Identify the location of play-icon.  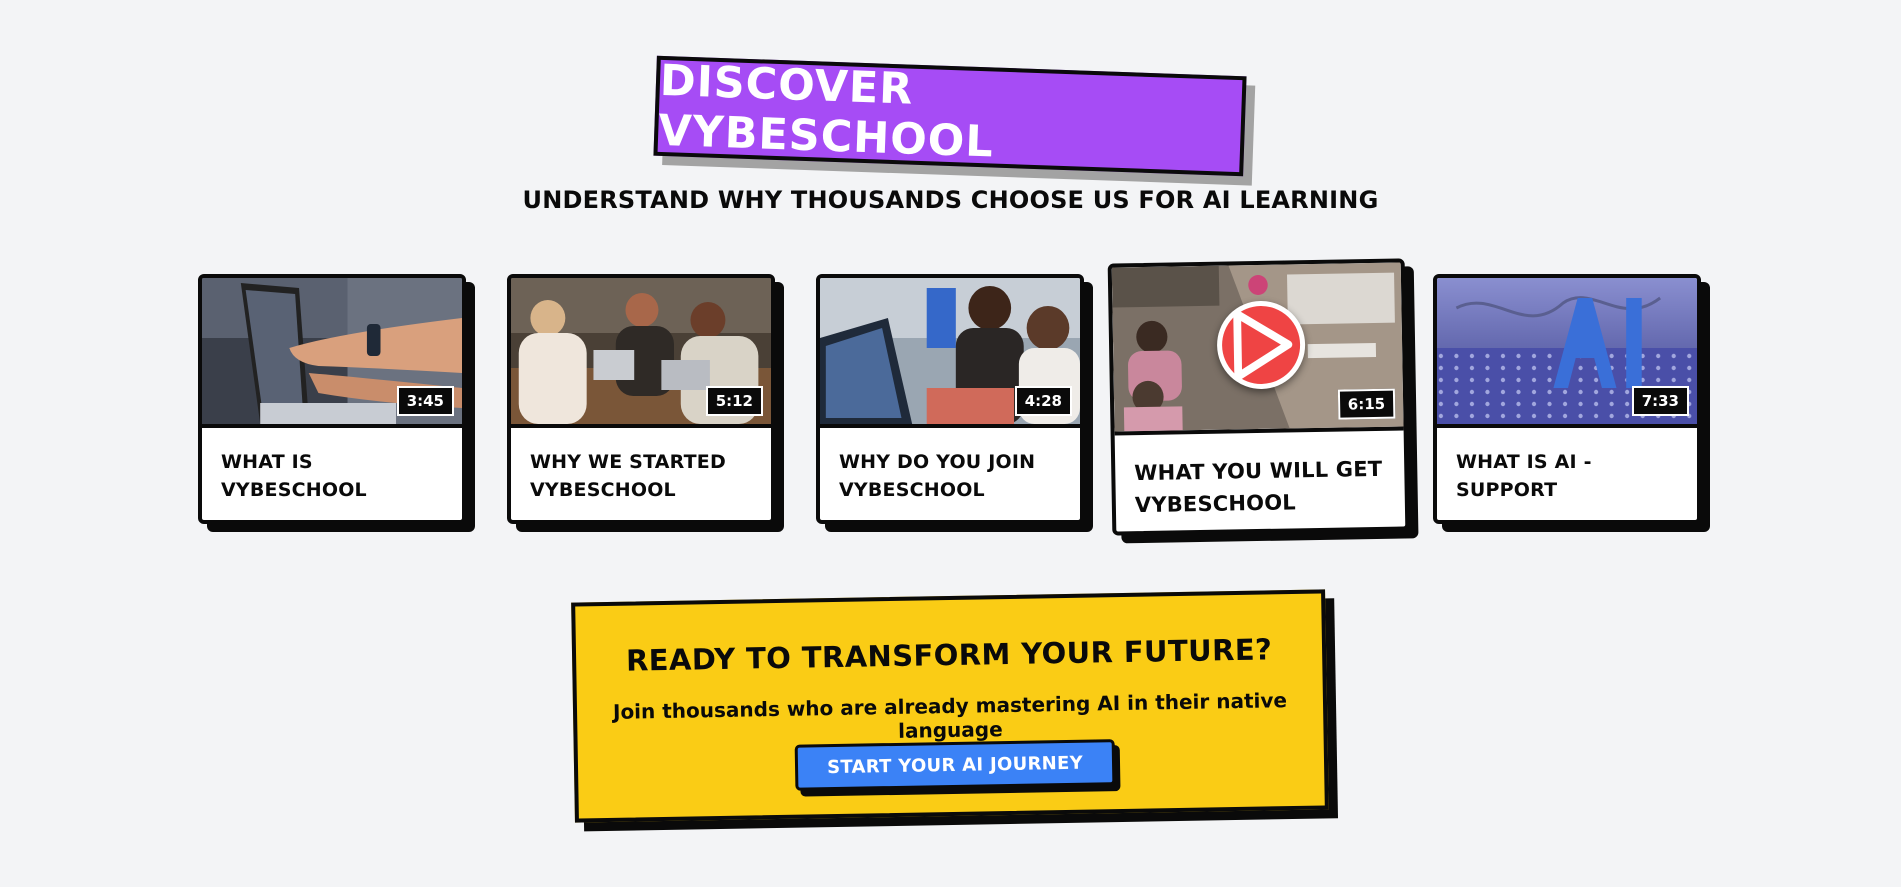
(1263, 345).